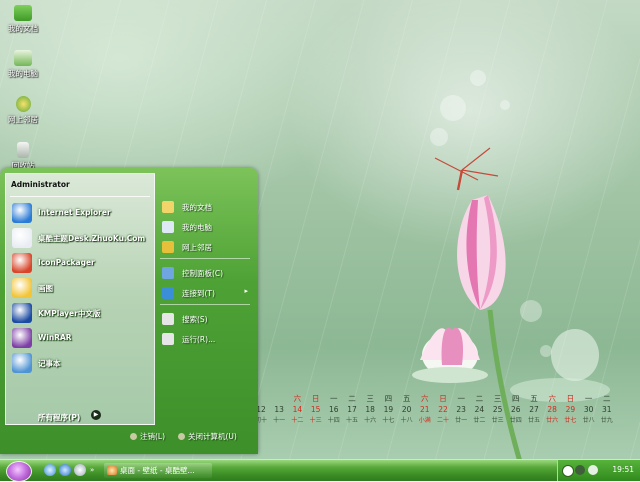 Image resolution: width=640 pixels, height=482 pixels. Describe the element at coordinates (168, 273) in the screenshot. I see `control-panel-icon` at that location.